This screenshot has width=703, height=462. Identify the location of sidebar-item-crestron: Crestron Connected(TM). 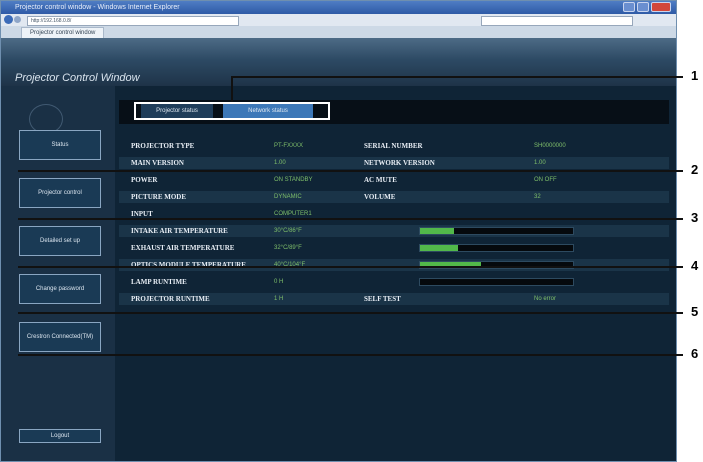
(60, 337).